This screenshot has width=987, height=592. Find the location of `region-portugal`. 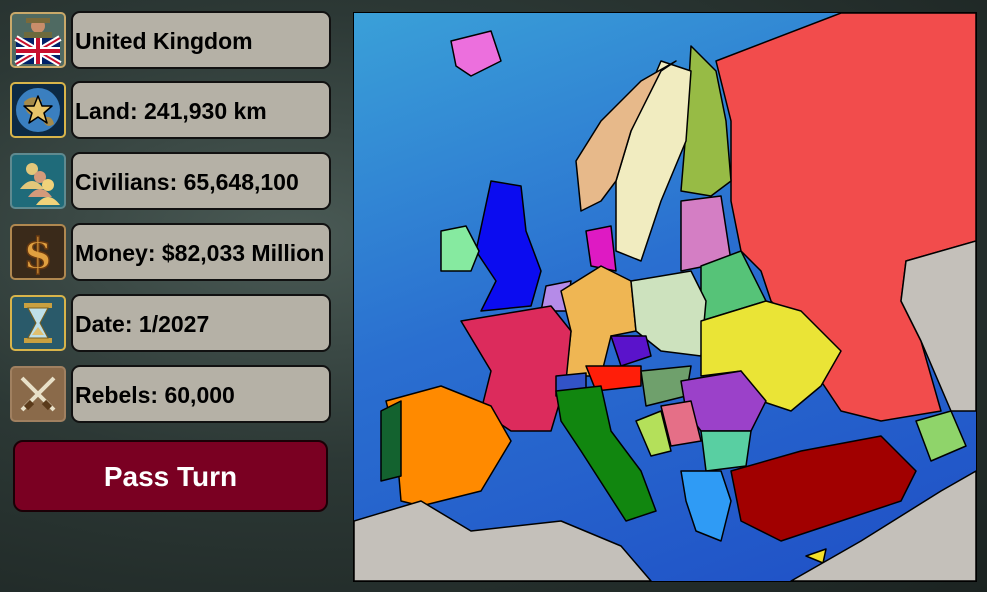

region-portugal is located at coordinates (391, 441).